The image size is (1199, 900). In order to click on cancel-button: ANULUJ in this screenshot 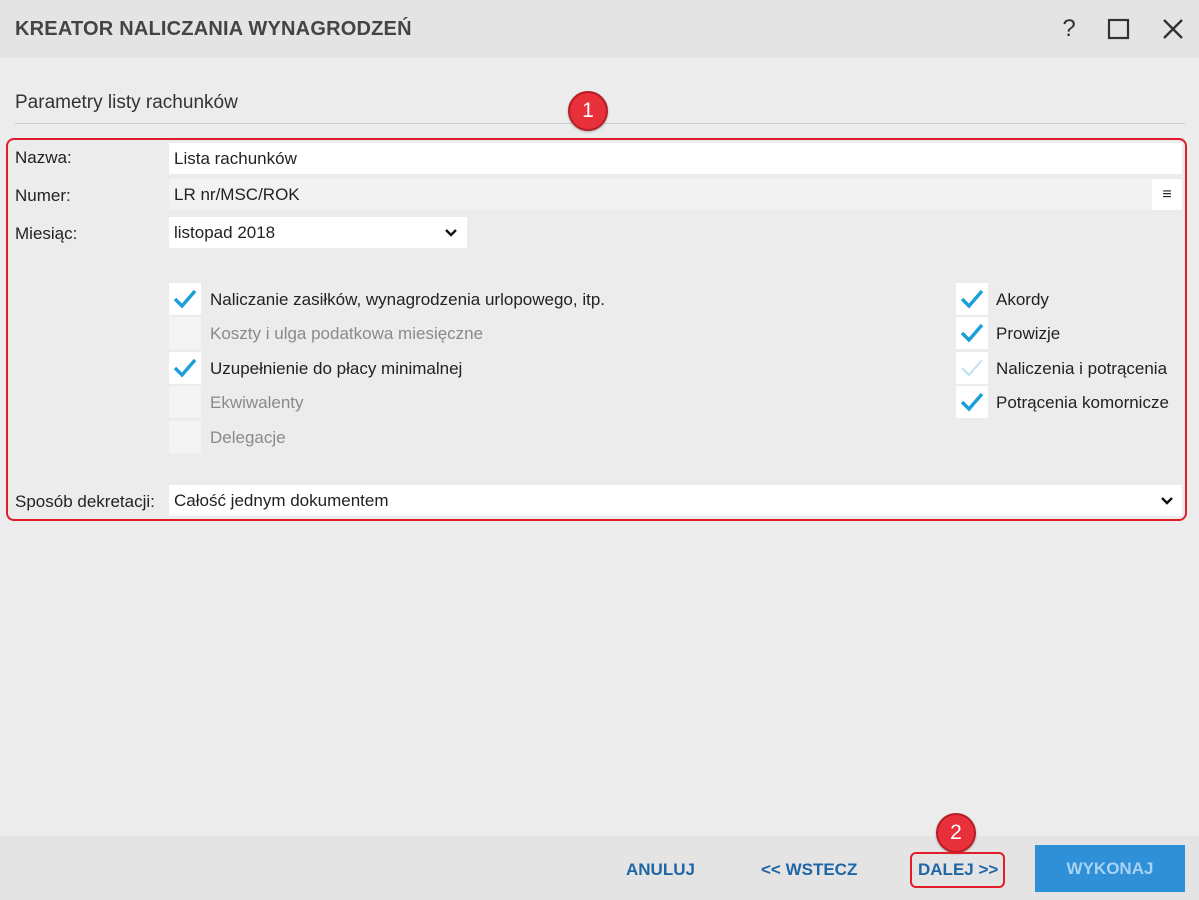, I will do `click(660, 870)`.